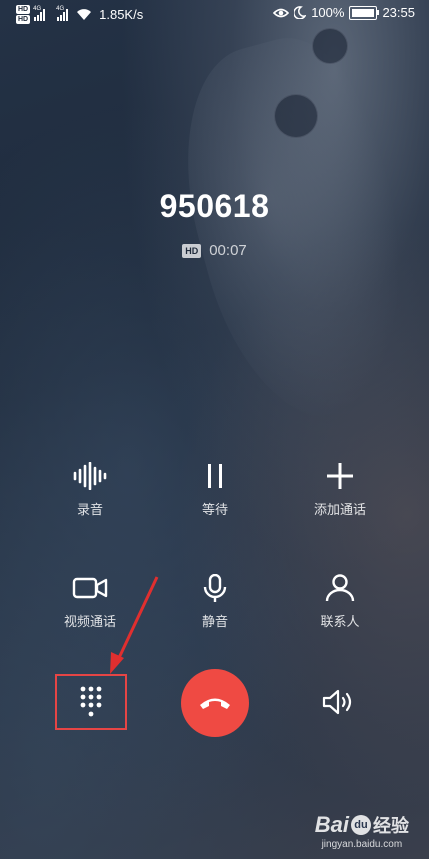 The width and height of the screenshot is (429, 859). Describe the element at coordinates (339, 509) in the screenshot. I see `add-call-label: 添加通话` at that location.